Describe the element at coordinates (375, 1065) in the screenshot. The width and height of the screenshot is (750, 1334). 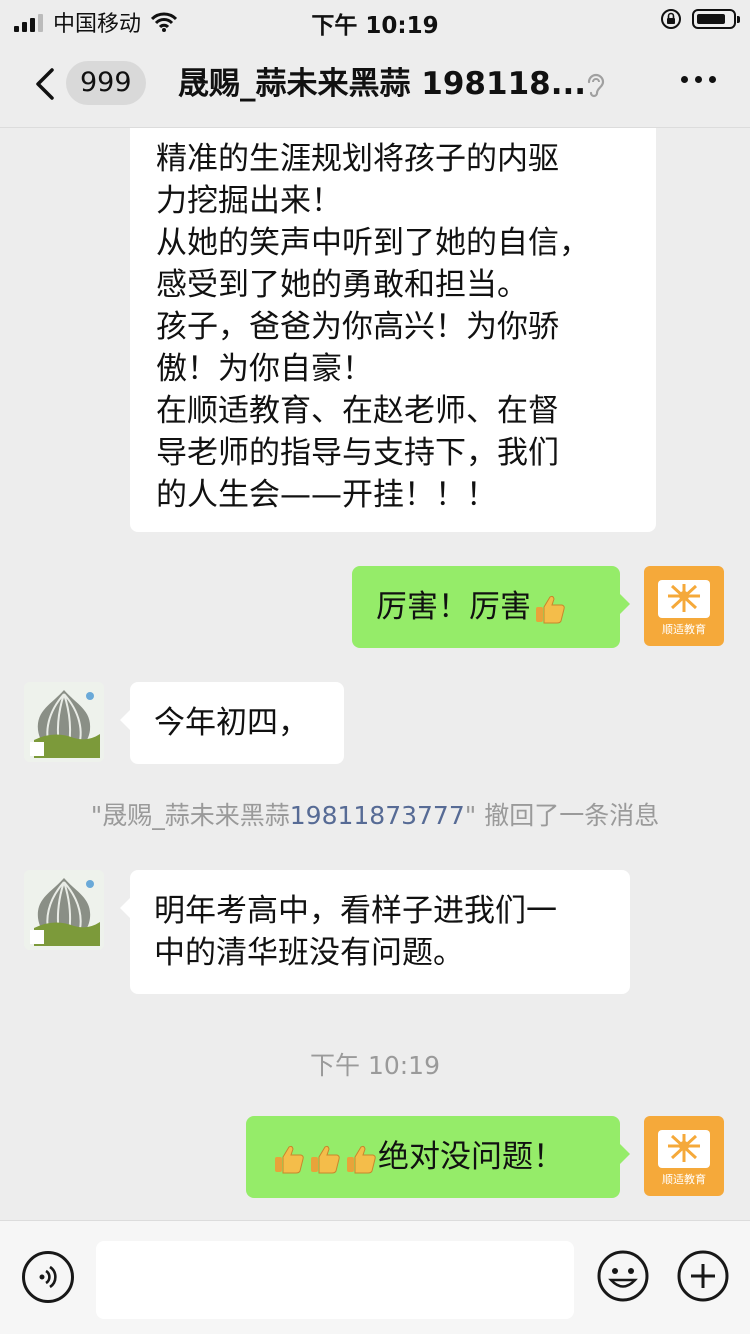
I see `message-timestamp: 下午 10:19` at that location.